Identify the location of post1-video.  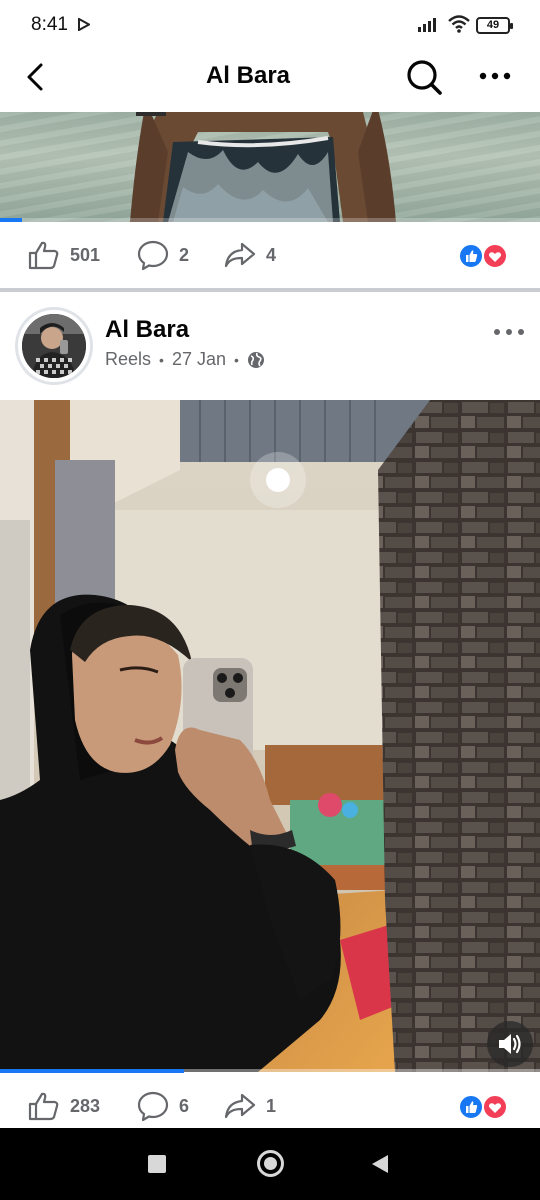
(270, 167).